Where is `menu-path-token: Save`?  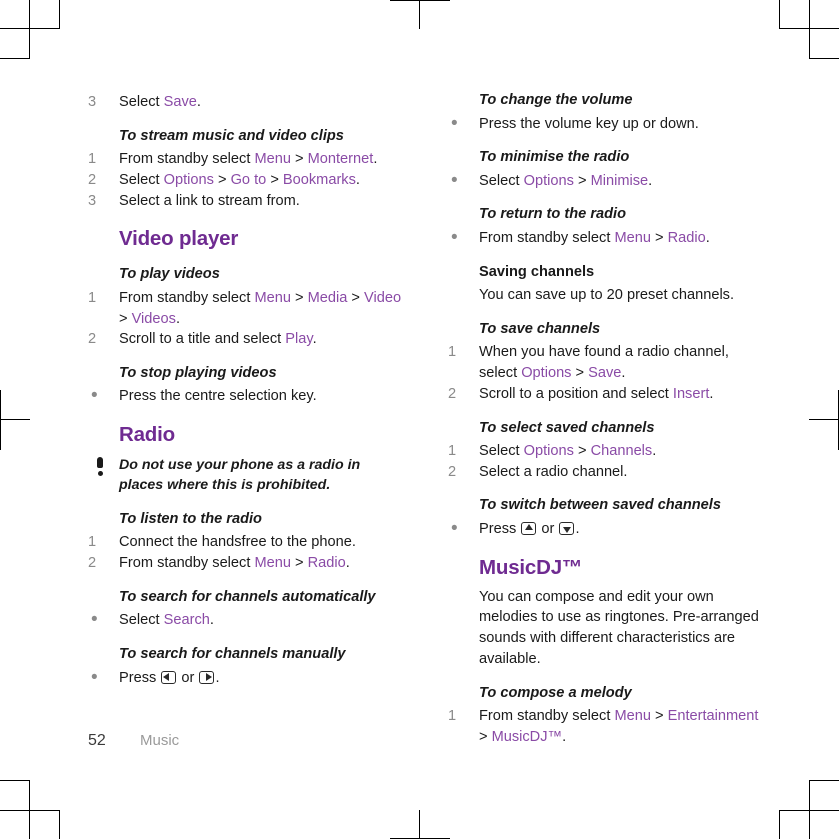 menu-path-token: Save is located at coordinates (605, 373).